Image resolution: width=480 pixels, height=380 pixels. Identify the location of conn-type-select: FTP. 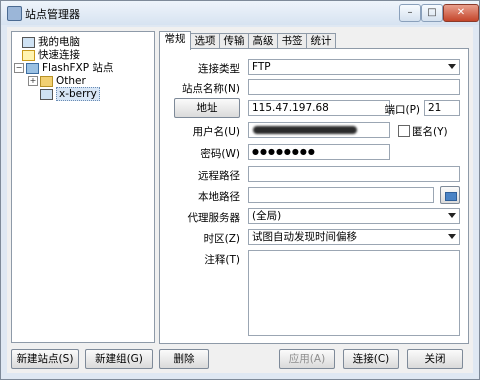
(354, 67).